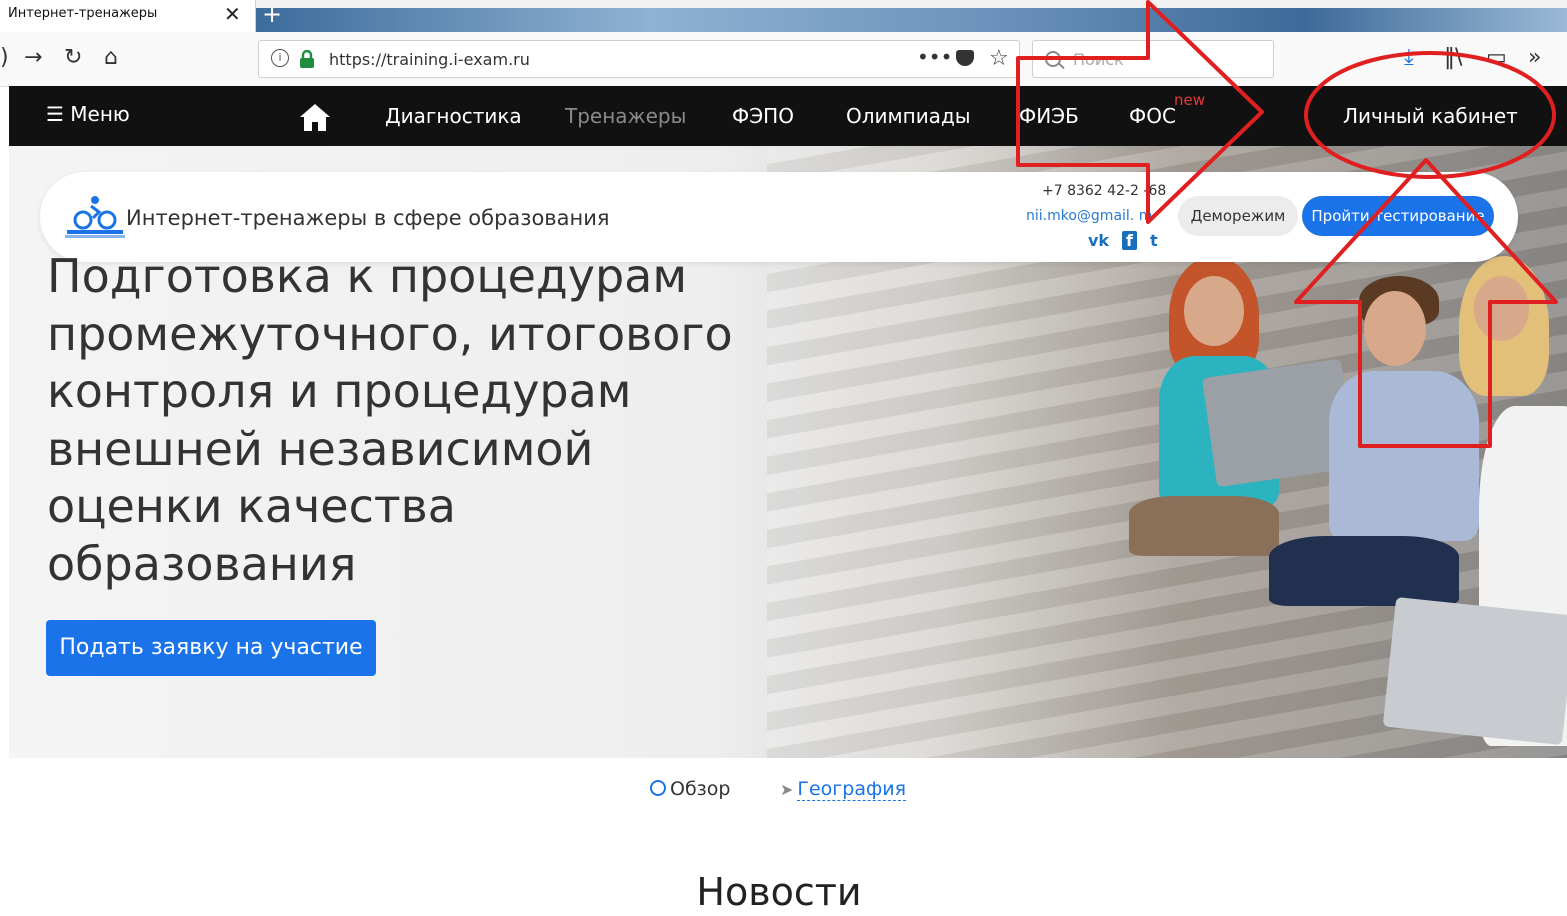  I want to click on nav-link-olympiads: Олимпиады, so click(908, 116).